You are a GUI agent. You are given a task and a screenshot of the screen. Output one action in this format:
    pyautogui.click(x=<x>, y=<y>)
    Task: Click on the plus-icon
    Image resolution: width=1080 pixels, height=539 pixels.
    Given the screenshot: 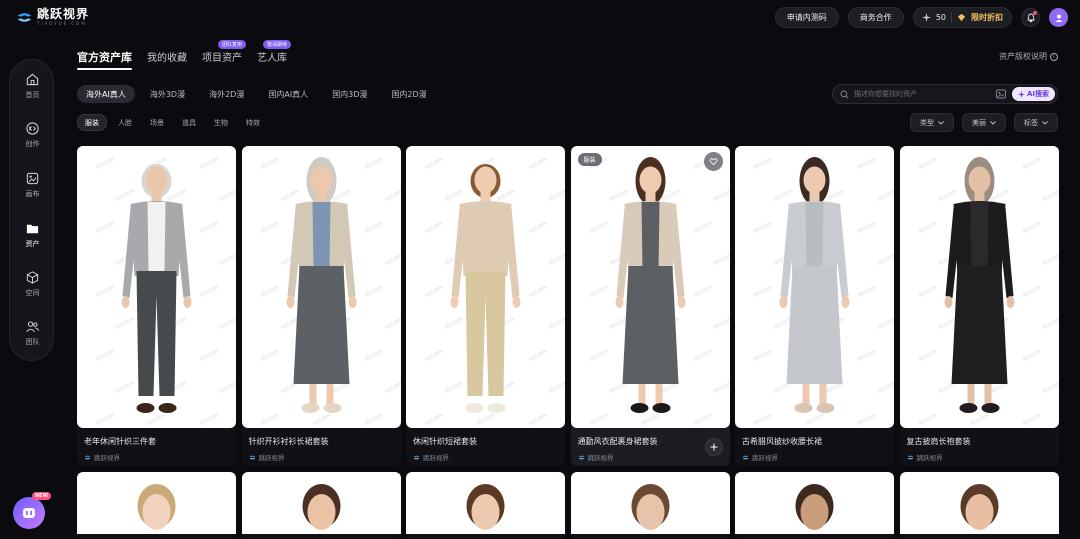 What is the action you would take?
    pyautogui.click(x=713, y=447)
    